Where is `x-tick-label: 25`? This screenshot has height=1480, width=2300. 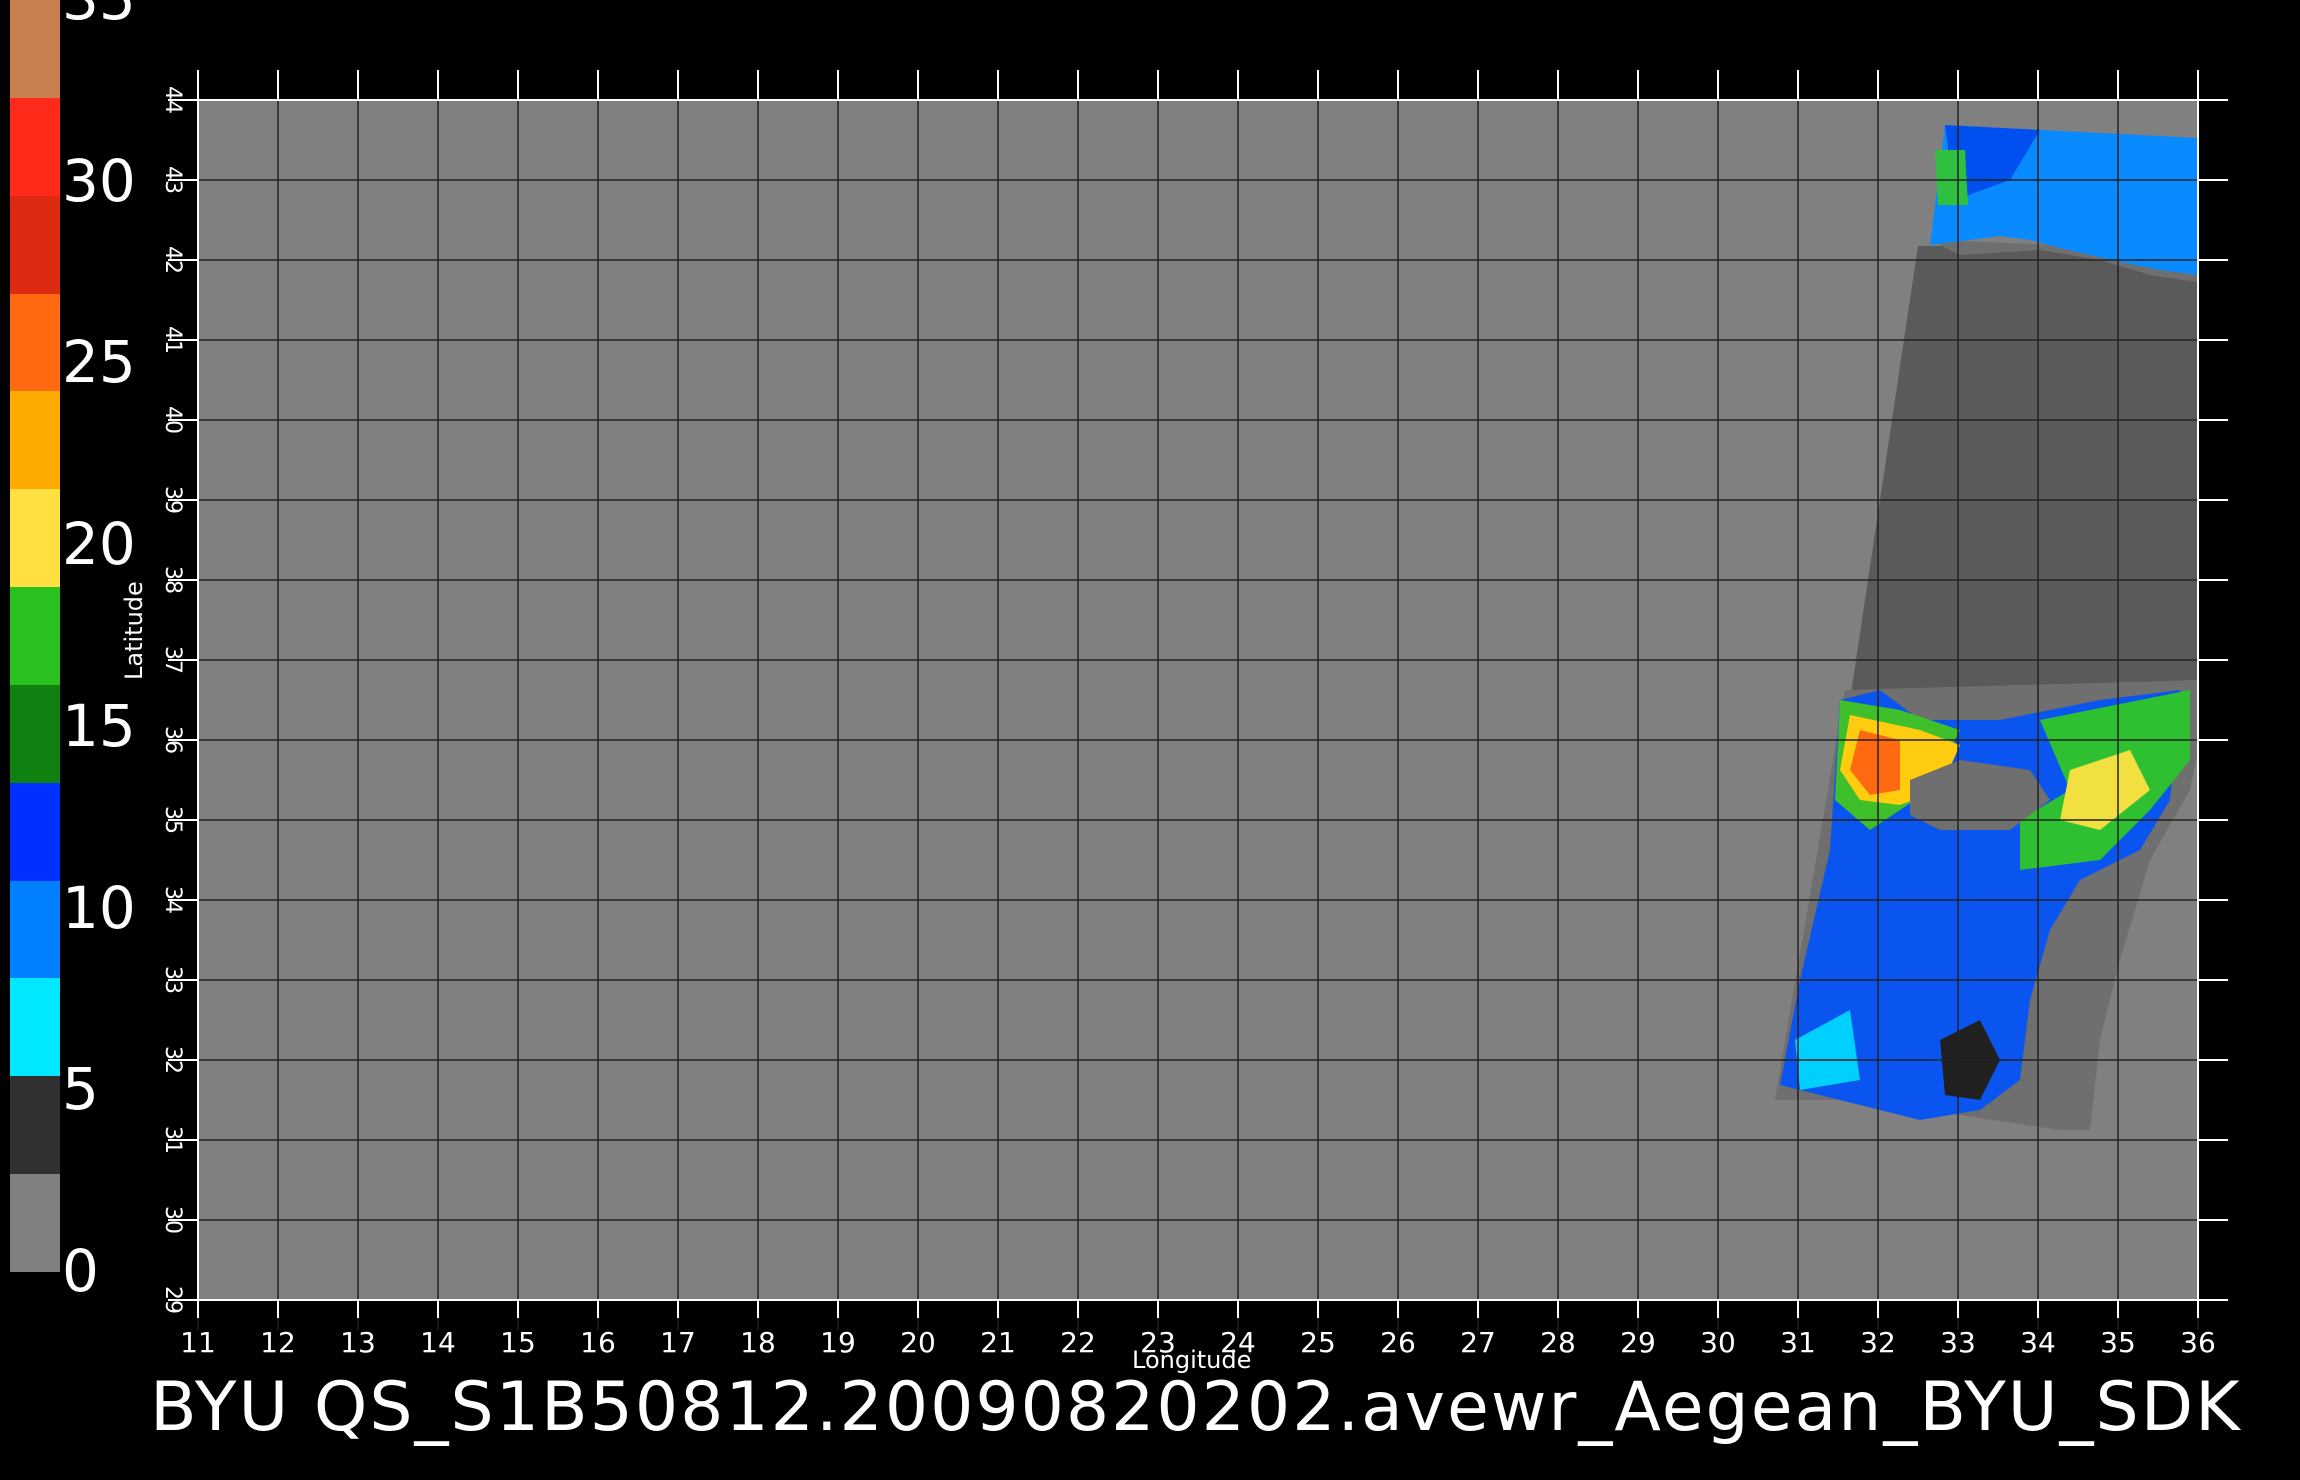
x-tick-label: 25 is located at coordinates (1318, 1342).